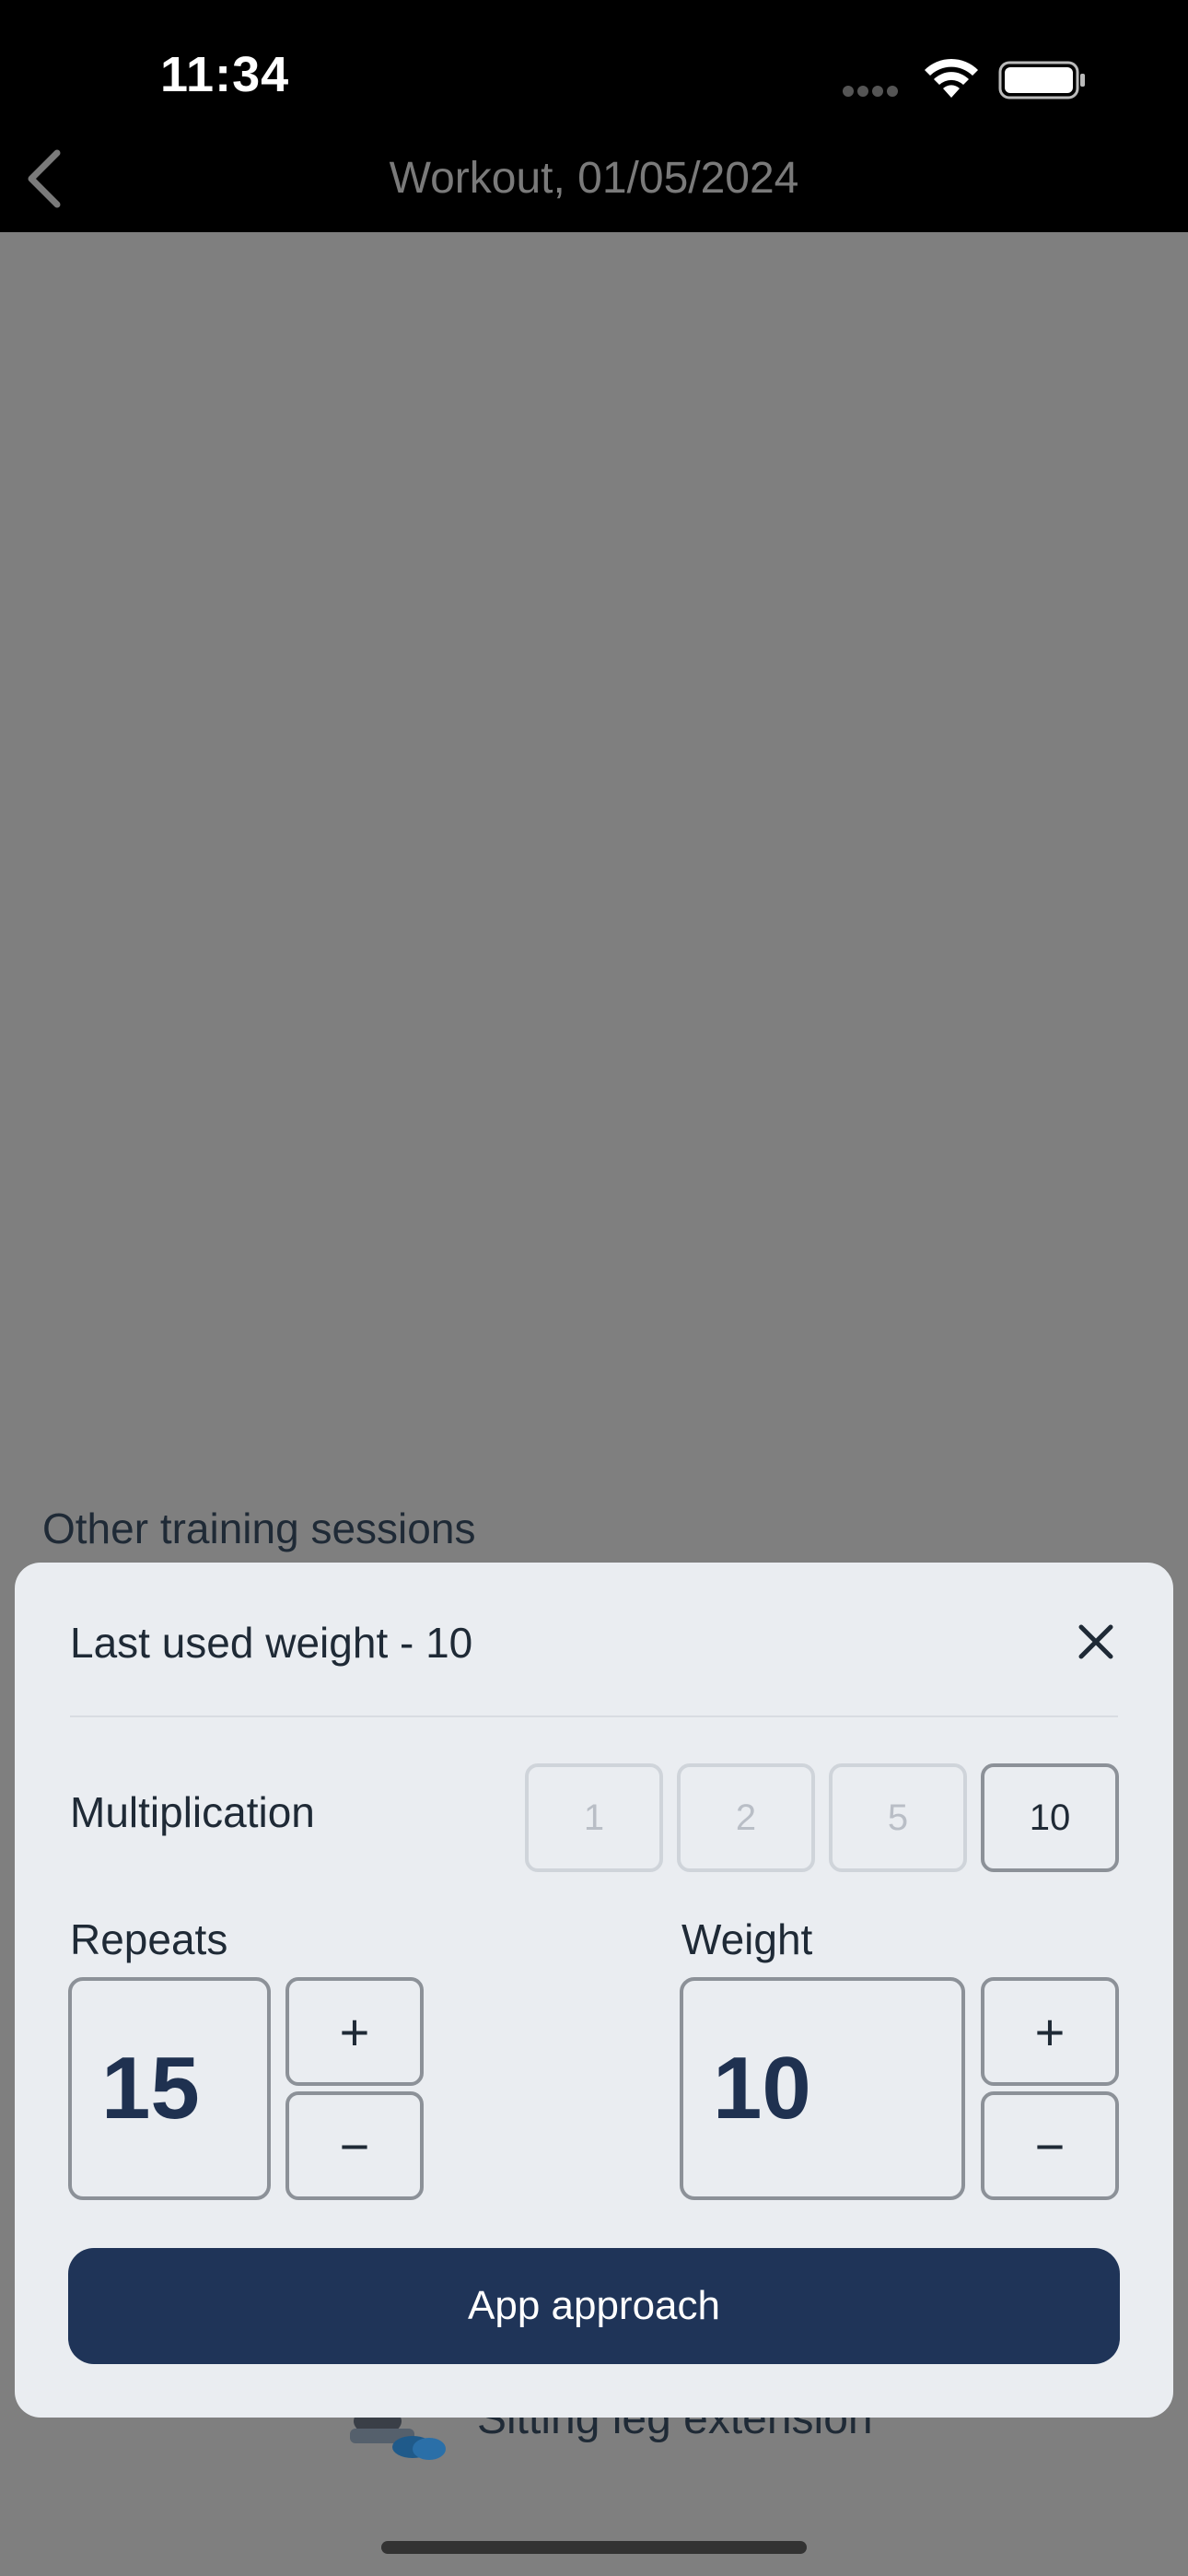 The image size is (1188, 2576). I want to click on status-time: 11:34, so click(225, 74).